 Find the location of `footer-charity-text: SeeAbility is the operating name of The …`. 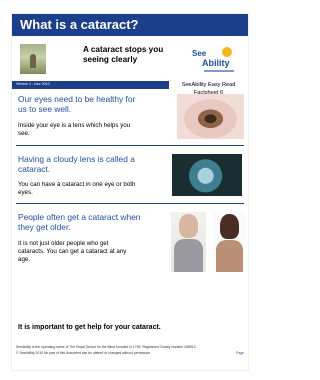

footer-charity-text: SeeAbility is the operating name of The … is located at coordinates (106, 347).